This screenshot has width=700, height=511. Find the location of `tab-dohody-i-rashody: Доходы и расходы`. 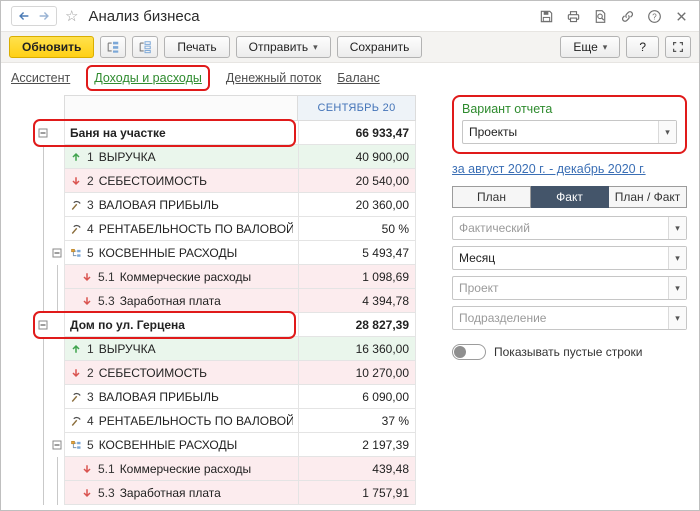

tab-dohody-i-rashody: Доходы и расходы is located at coordinates (148, 78).